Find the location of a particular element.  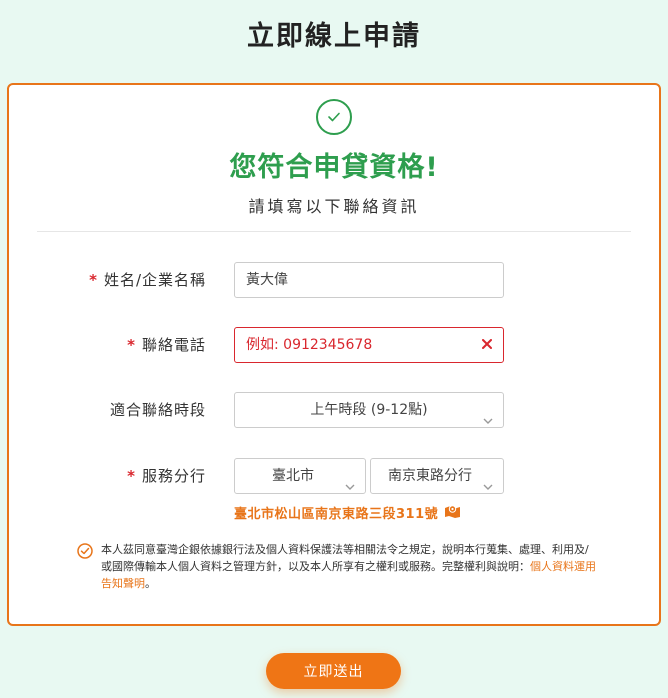

phone-input-placeholder: 例如: 0912345678 is located at coordinates (309, 345).